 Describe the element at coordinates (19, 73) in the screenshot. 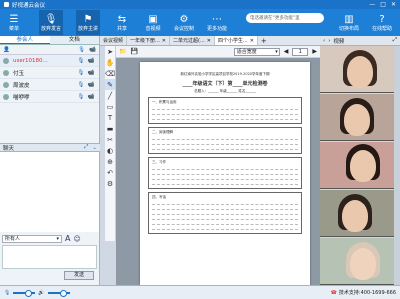

I see `participant-name: 付玉` at that location.